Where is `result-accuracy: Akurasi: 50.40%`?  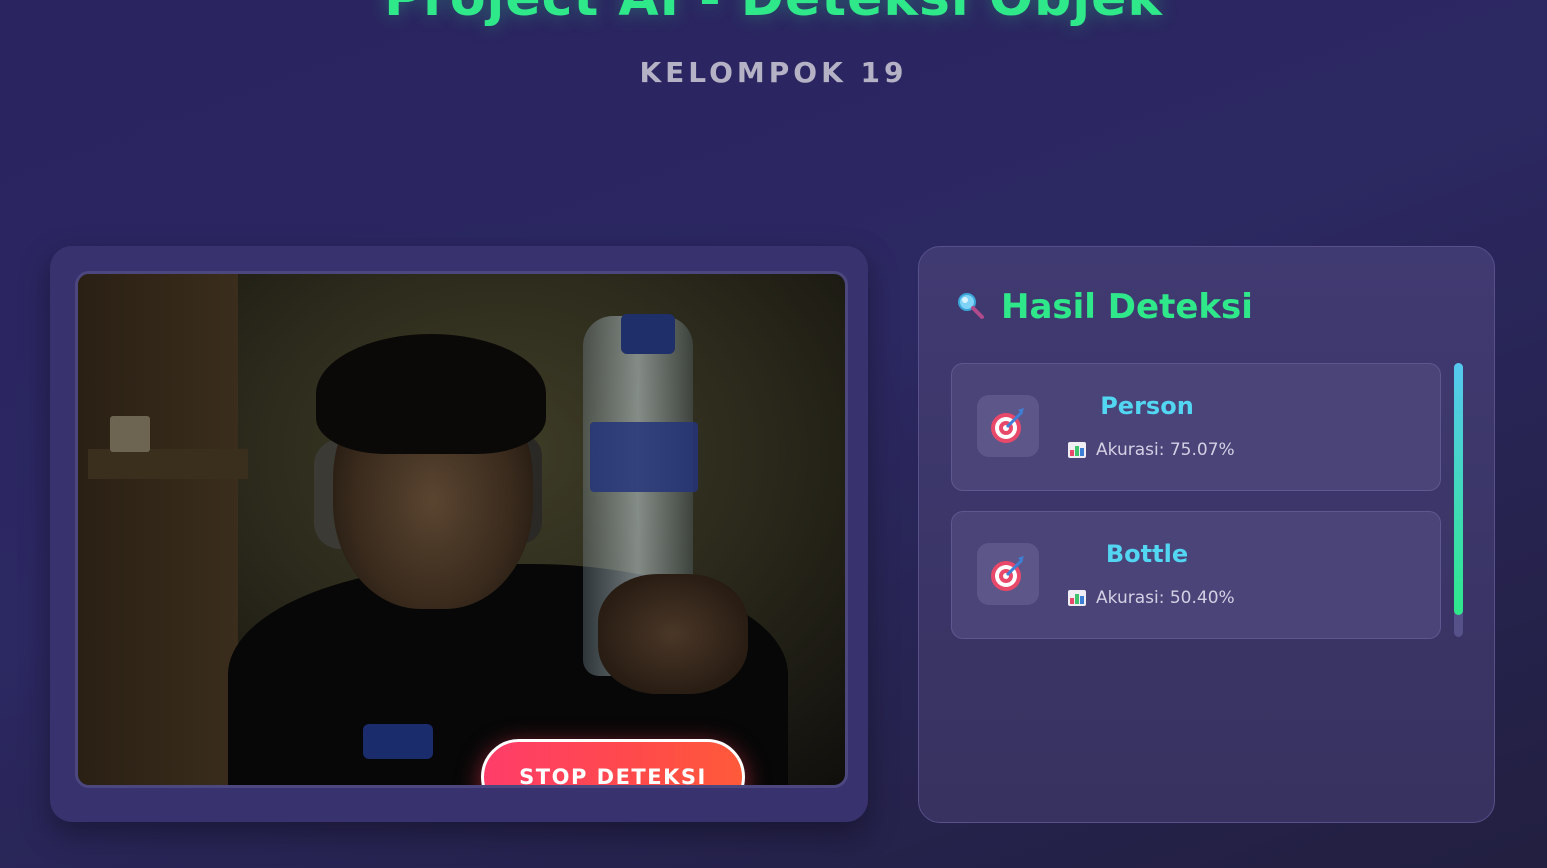
result-accuracy: Akurasi: 50.40% is located at coordinates (1151, 598).